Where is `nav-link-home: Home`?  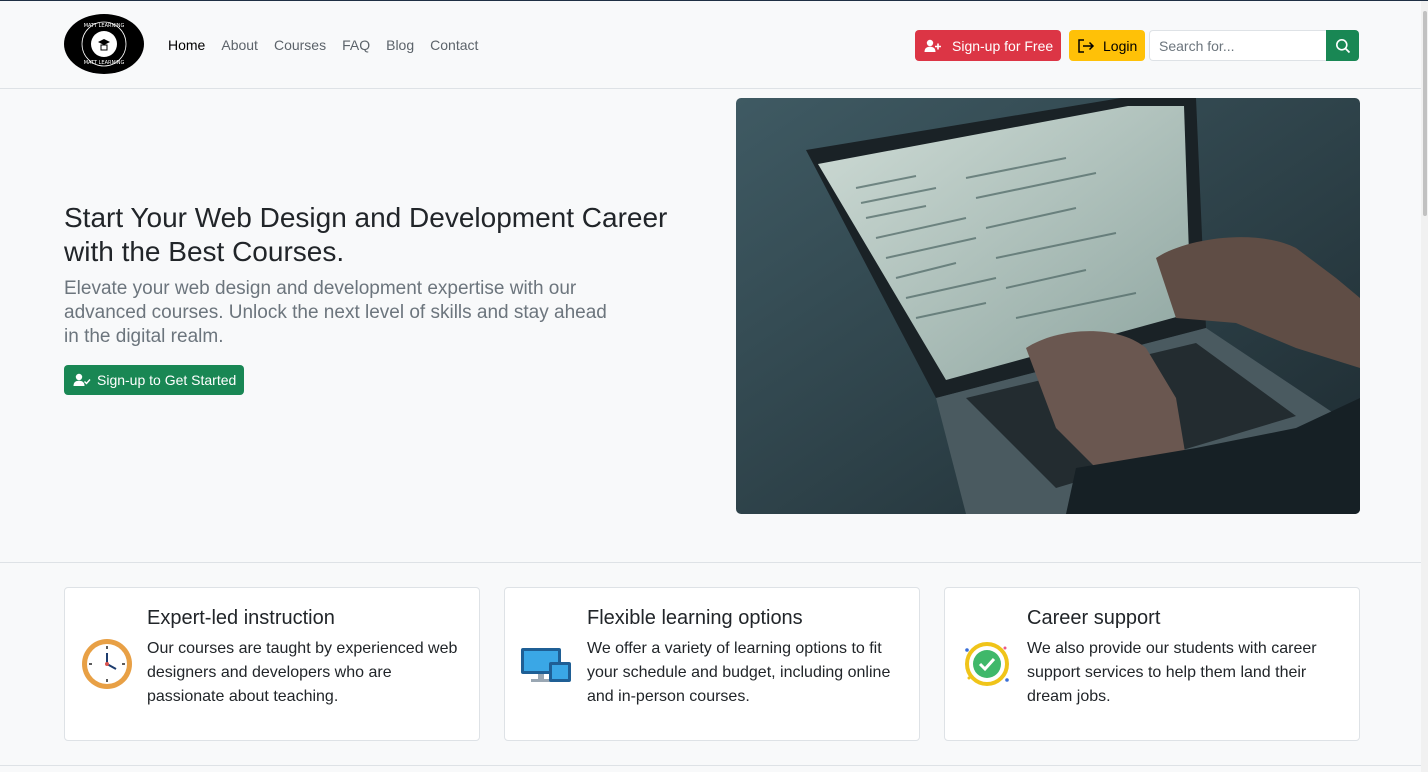 nav-link-home: Home is located at coordinates (186, 45).